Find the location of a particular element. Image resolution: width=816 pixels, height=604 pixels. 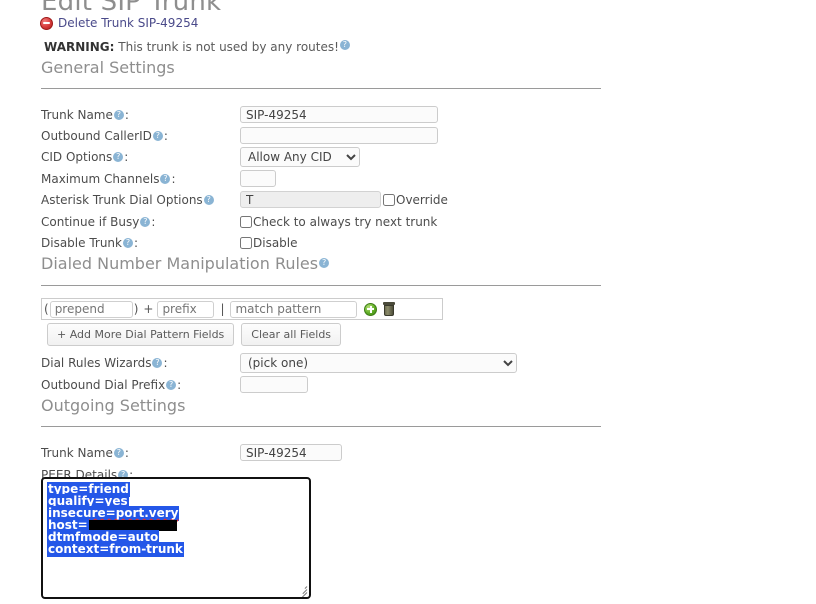

dial-pattern-close-paren: ) is located at coordinates (136, 309).